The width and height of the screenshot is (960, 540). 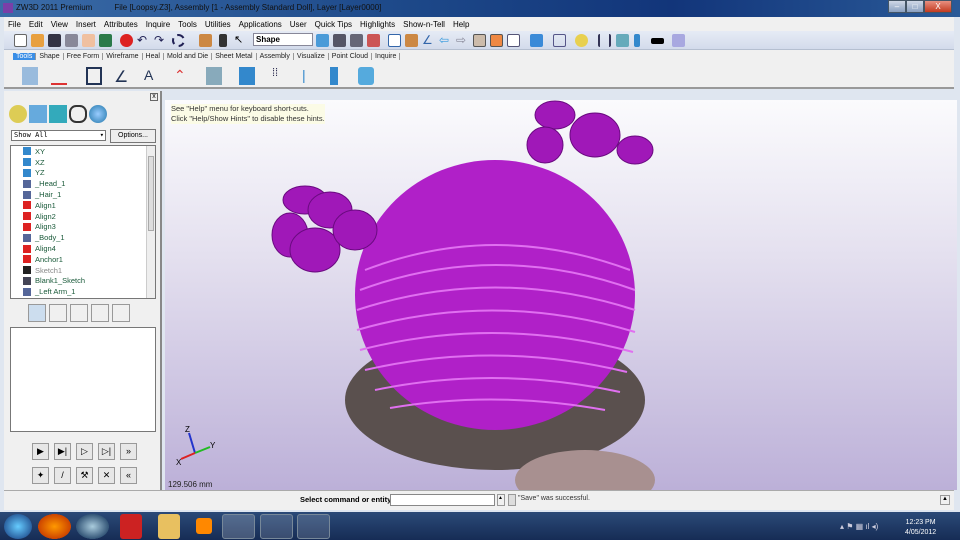 I want to click on tab-sheet-metal: Sheet Metal, so click(x=234, y=56).